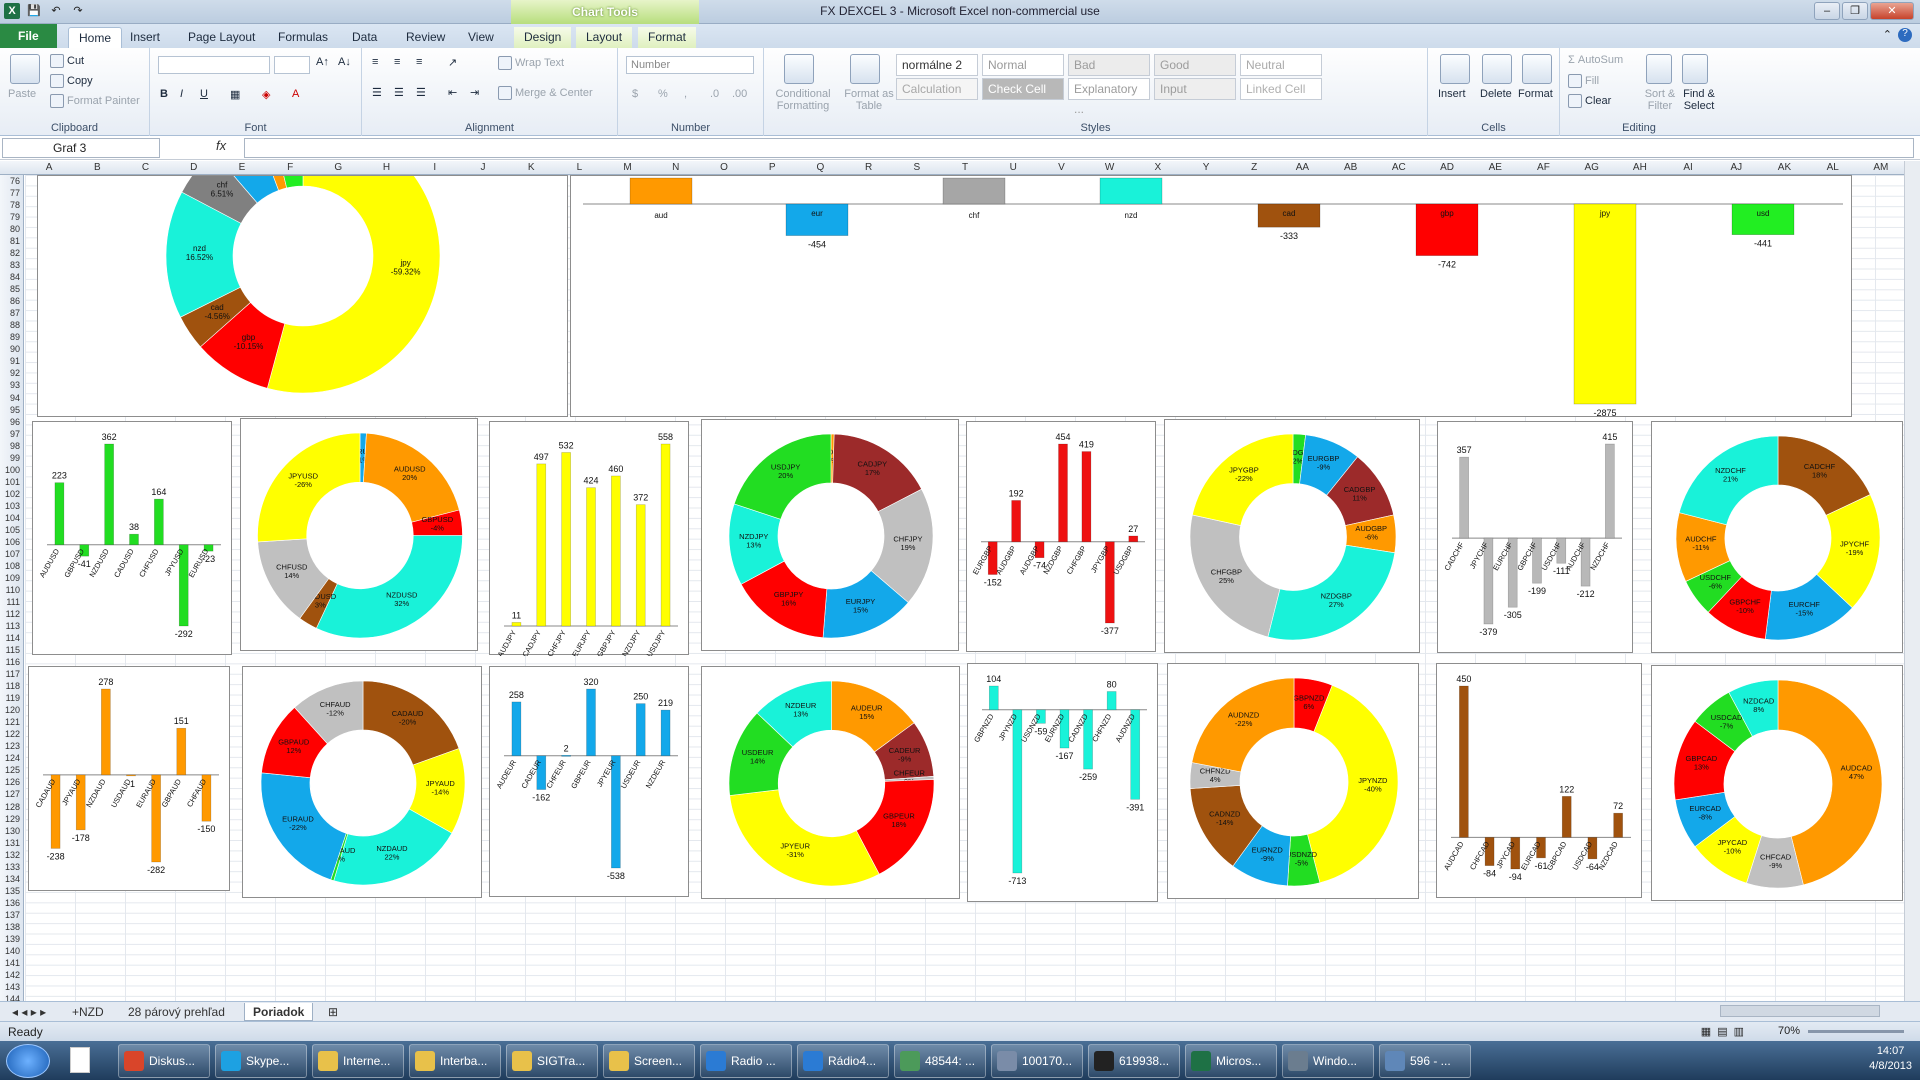  I want to click on insert-sheet-icon: ⊞, so click(333, 1012).